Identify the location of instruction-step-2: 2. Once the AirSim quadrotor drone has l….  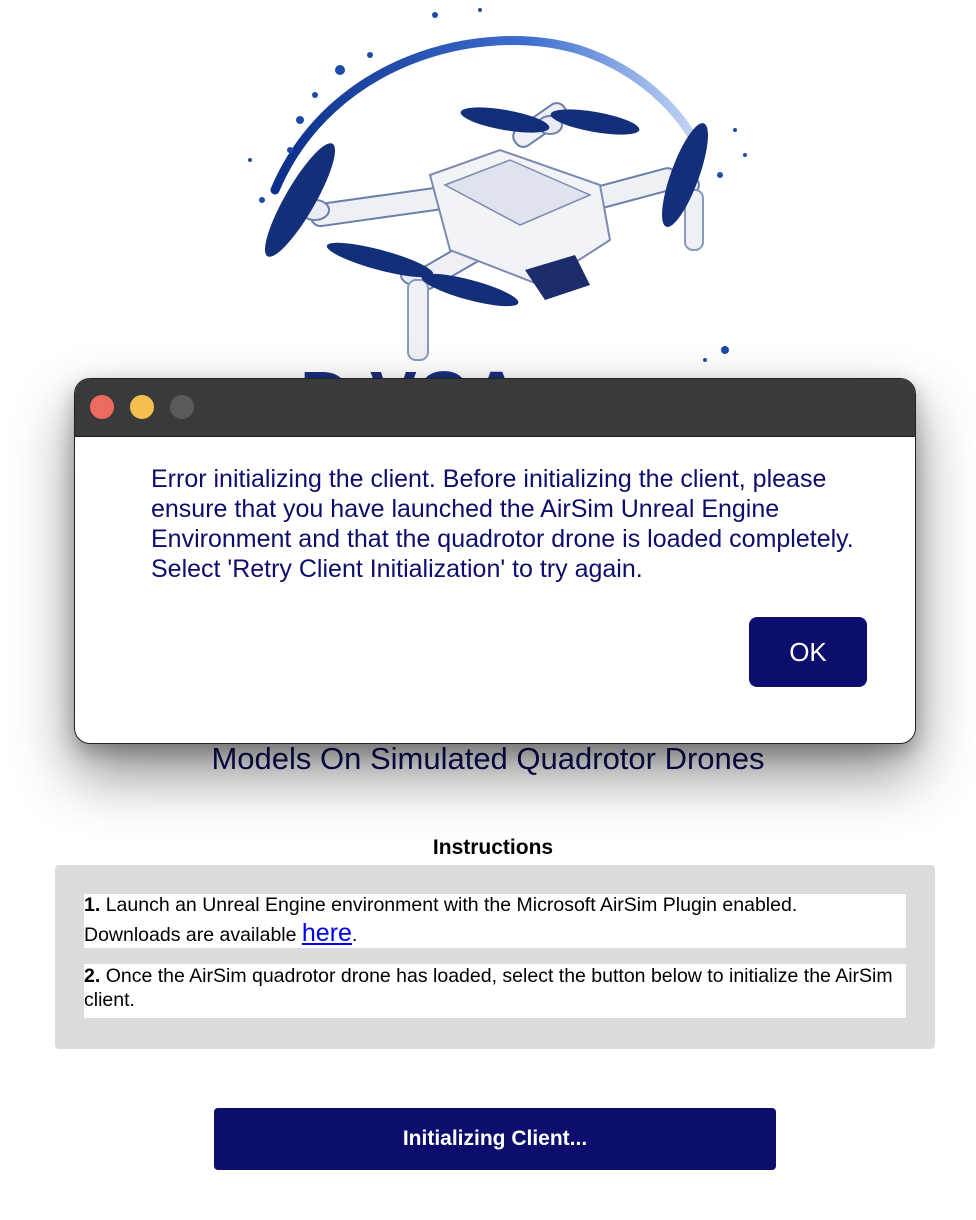
(495, 991).